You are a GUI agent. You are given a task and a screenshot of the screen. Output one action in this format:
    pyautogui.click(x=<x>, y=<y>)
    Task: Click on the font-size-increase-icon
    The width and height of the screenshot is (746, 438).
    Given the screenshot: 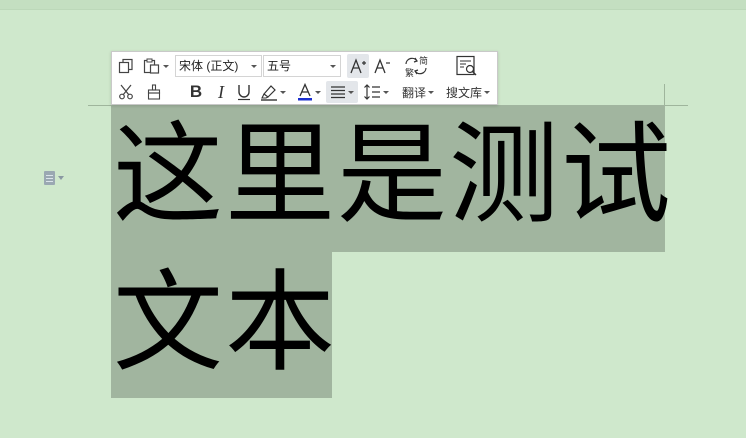 What is the action you would take?
    pyautogui.click(x=358, y=66)
    